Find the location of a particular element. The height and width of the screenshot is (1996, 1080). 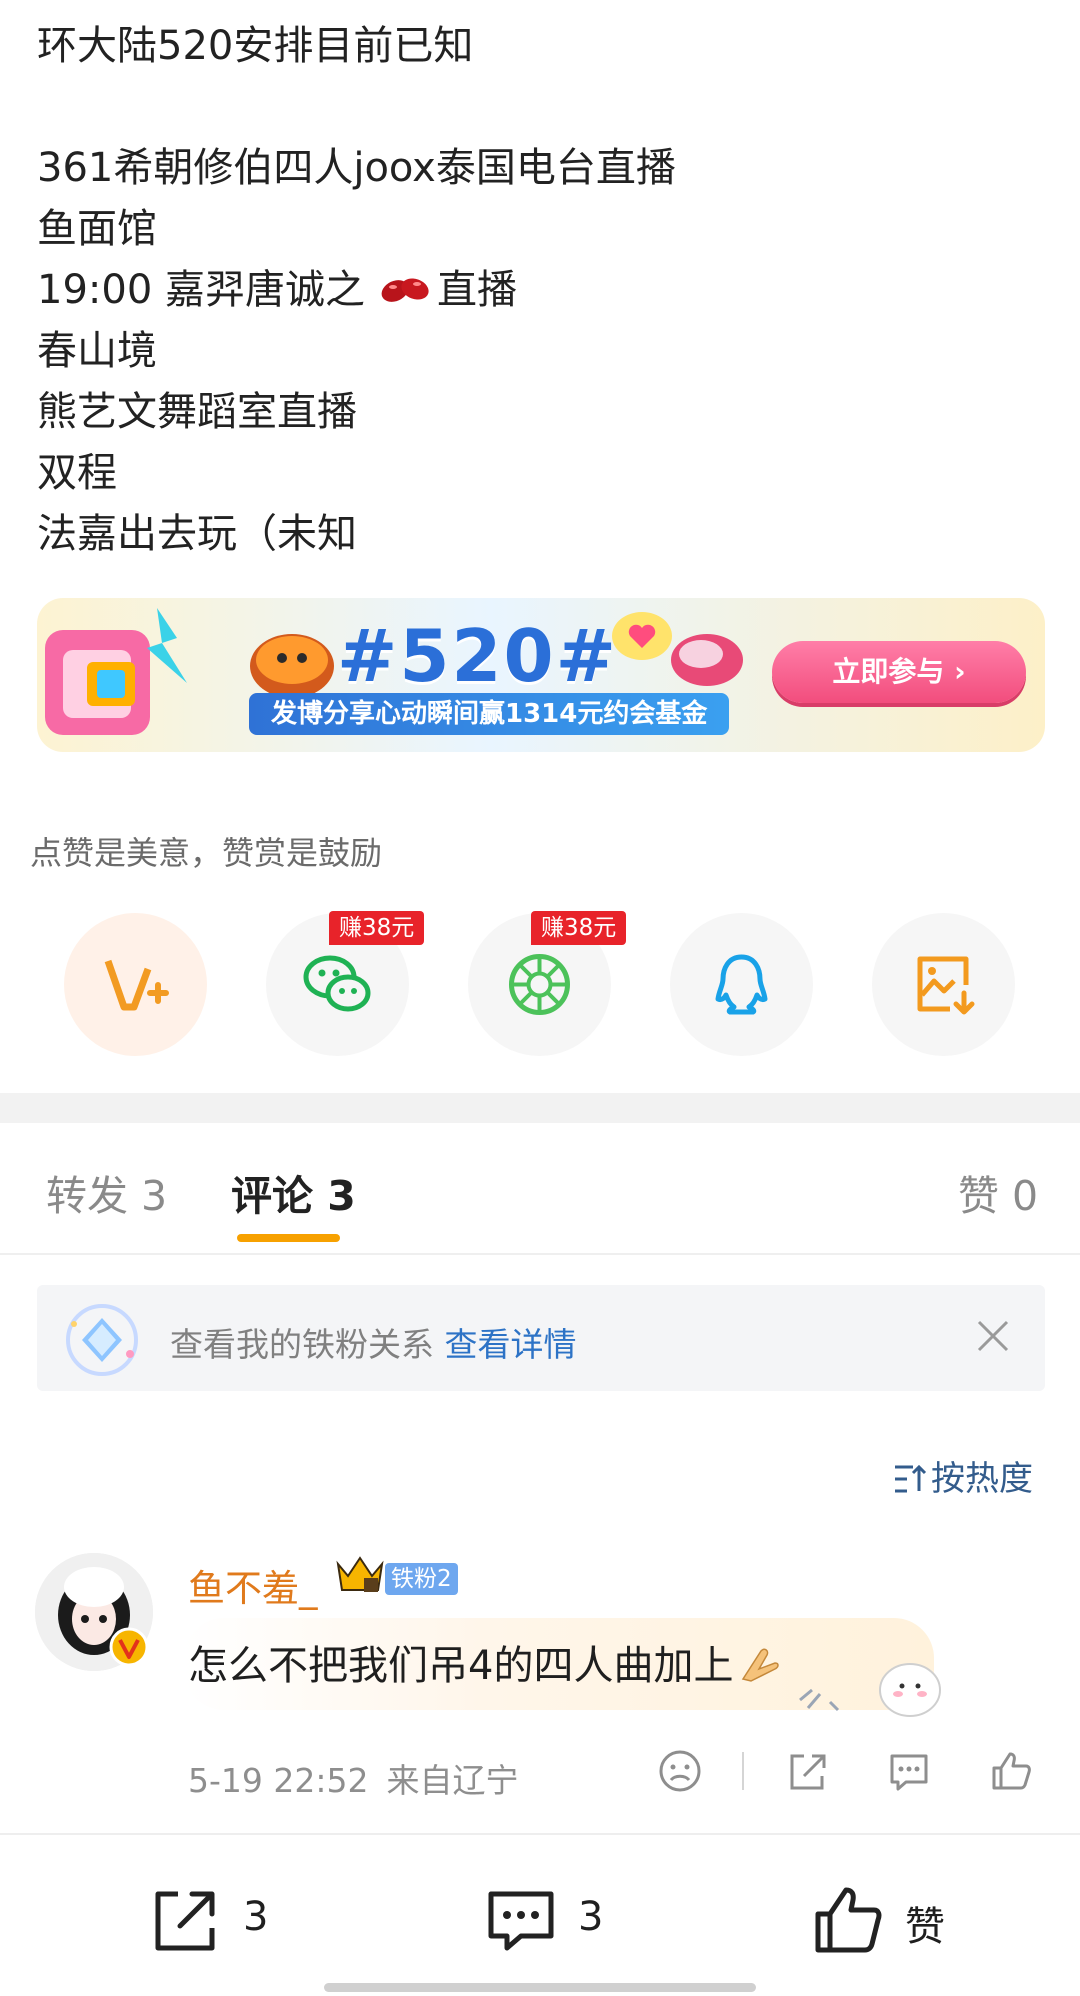

post-line: 法嘉出去玩（未知 is located at coordinates (197, 534).